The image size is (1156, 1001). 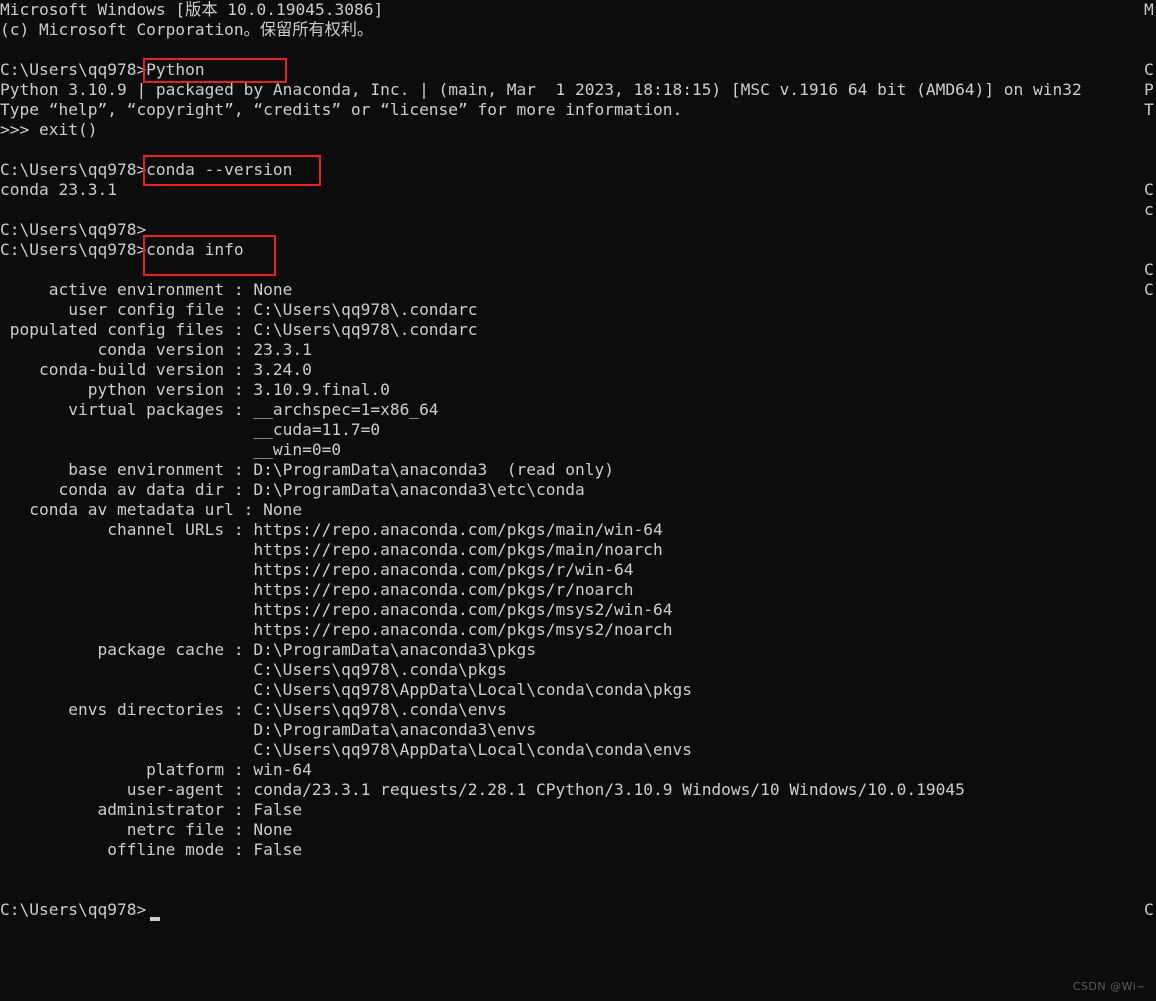 What do you see at coordinates (187, 29) in the screenshot?
I see `console-line: (c) Microsoft Corporation。保留所有权利。` at bounding box center [187, 29].